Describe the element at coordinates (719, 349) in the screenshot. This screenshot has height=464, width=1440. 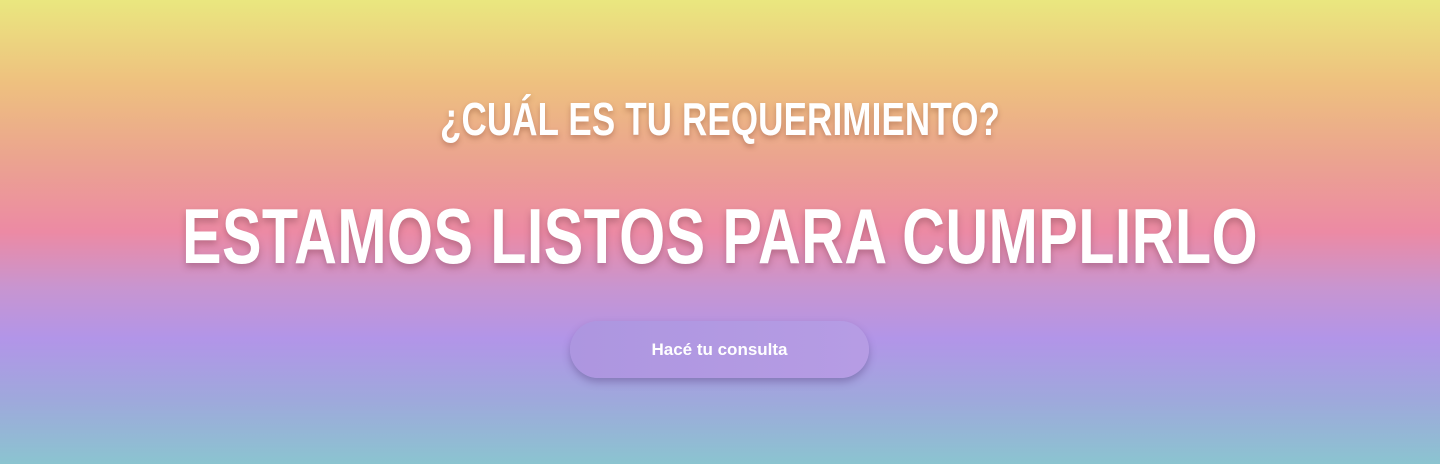
I see `consult-button: Hacé tu consulta` at that location.